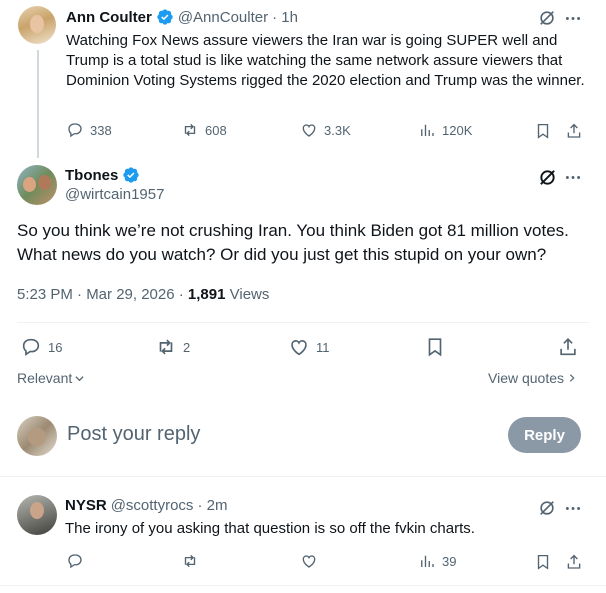  What do you see at coordinates (100, 294) in the screenshot?
I see `tweet-timestamp: 5:23 PM · Mar 29, 2026 ·` at bounding box center [100, 294].